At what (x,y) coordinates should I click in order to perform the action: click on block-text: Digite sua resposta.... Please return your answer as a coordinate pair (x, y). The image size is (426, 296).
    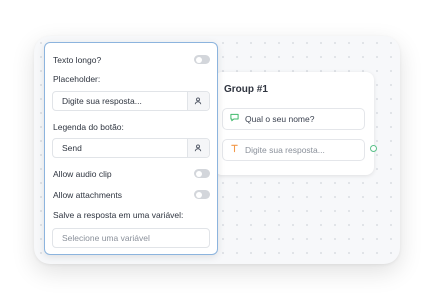
    Looking at the image, I should click on (285, 150).